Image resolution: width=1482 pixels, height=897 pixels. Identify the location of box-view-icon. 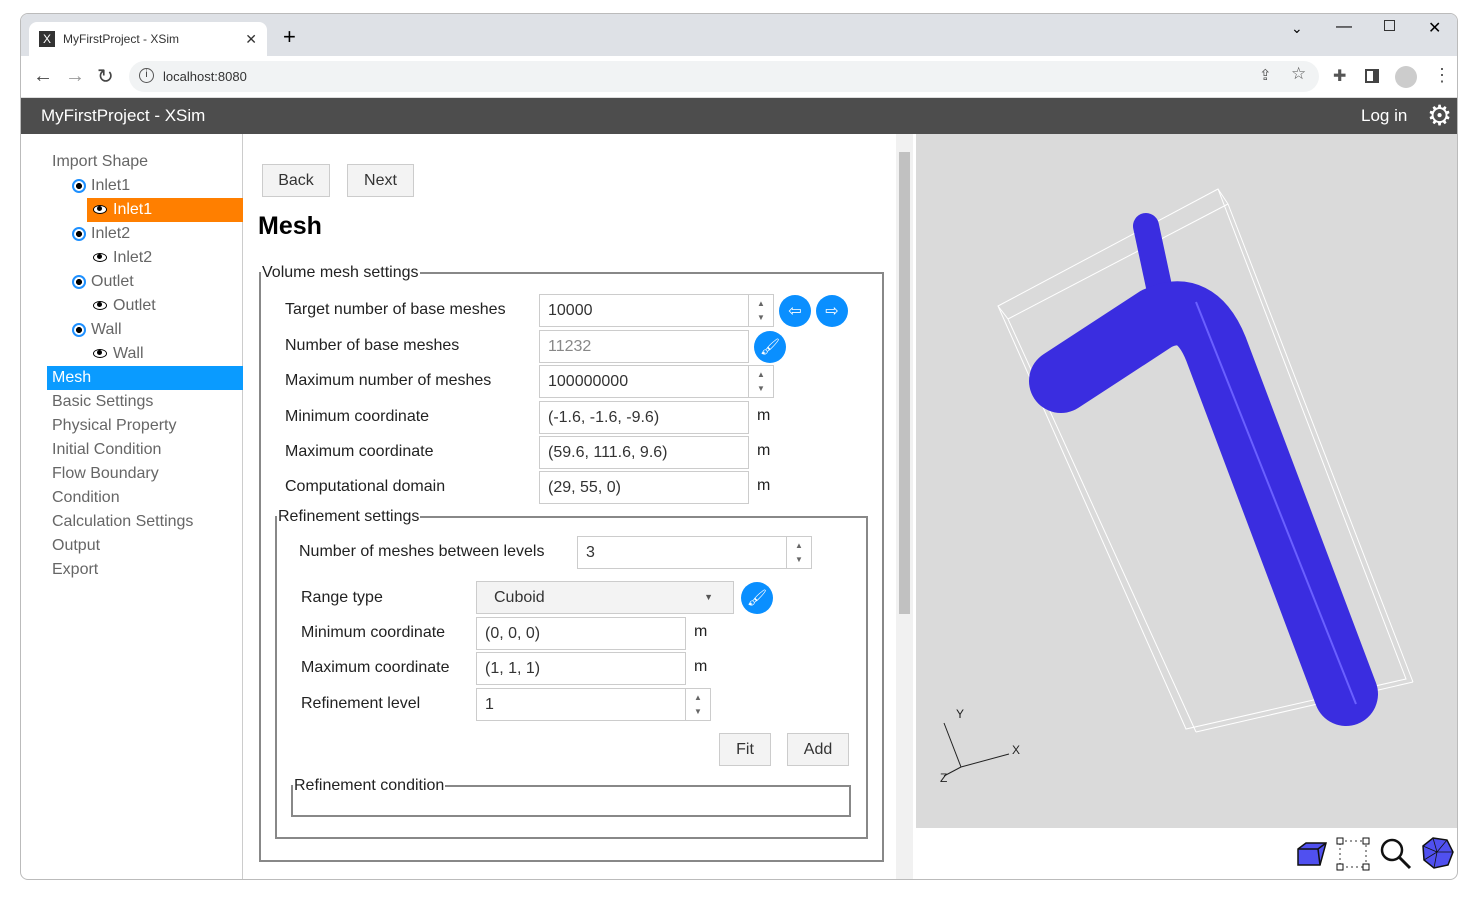
(1313, 854).